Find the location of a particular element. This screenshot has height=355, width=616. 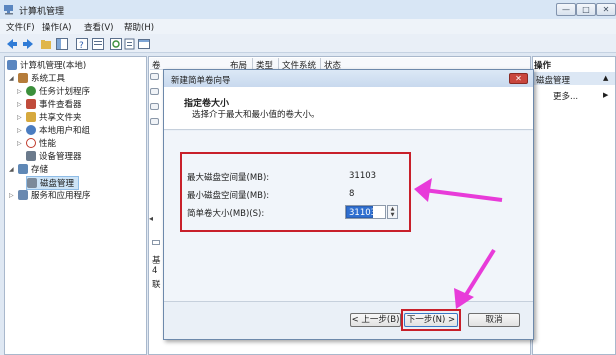

arrow-to-size-fields is located at coordinates (458, 190).